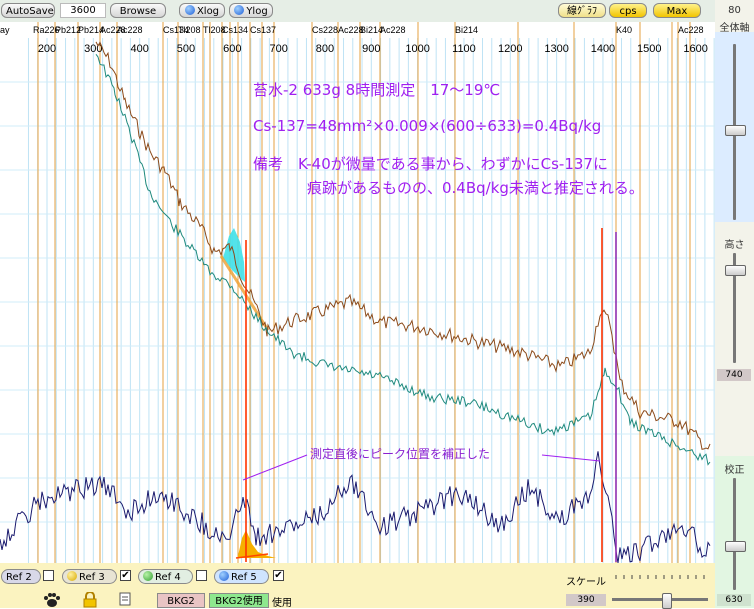 The image size is (754, 609). What do you see at coordinates (734, 304) in the screenshot?
I see `right-panel: 80 全体軸 高さ 740 校正 630` at bounding box center [734, 304].